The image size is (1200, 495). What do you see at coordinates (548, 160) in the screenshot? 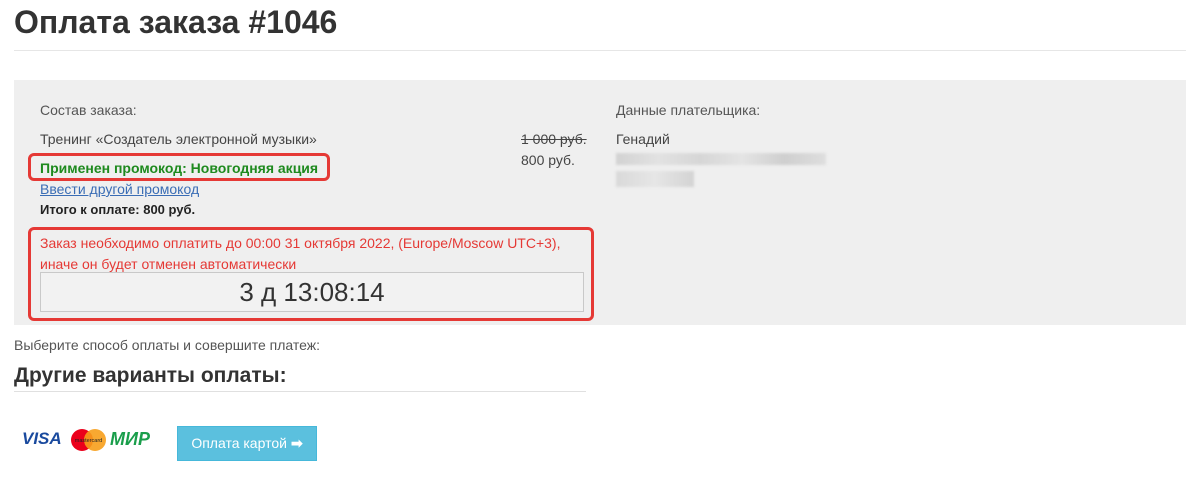
I see `new-price: 800 руб.` at bounding box center [548, 160].